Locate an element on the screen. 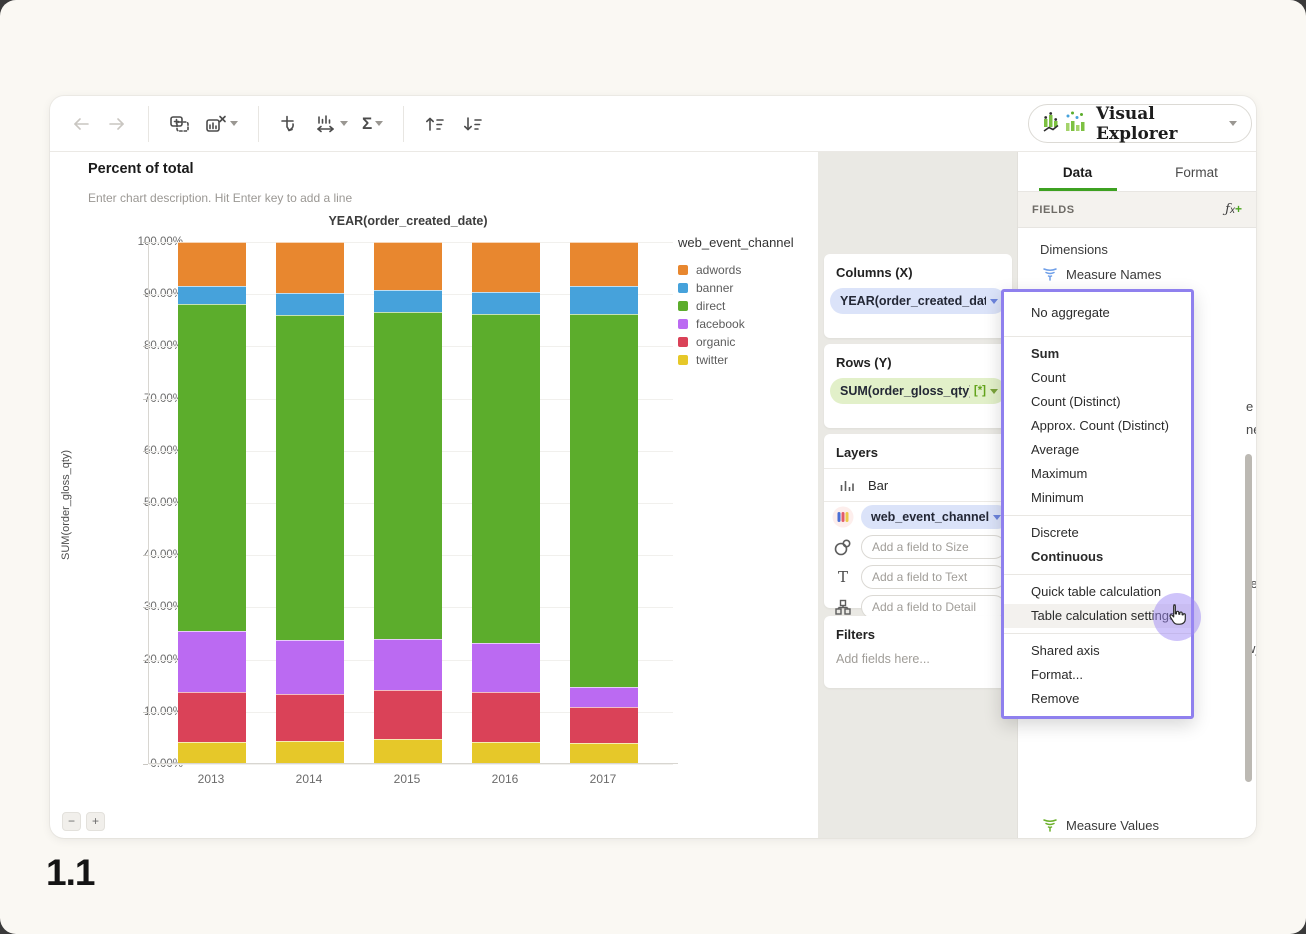 This screenshot has height=934, width=1306. x-axis-tick-label: 2017 is located at coordinates (603, 779).